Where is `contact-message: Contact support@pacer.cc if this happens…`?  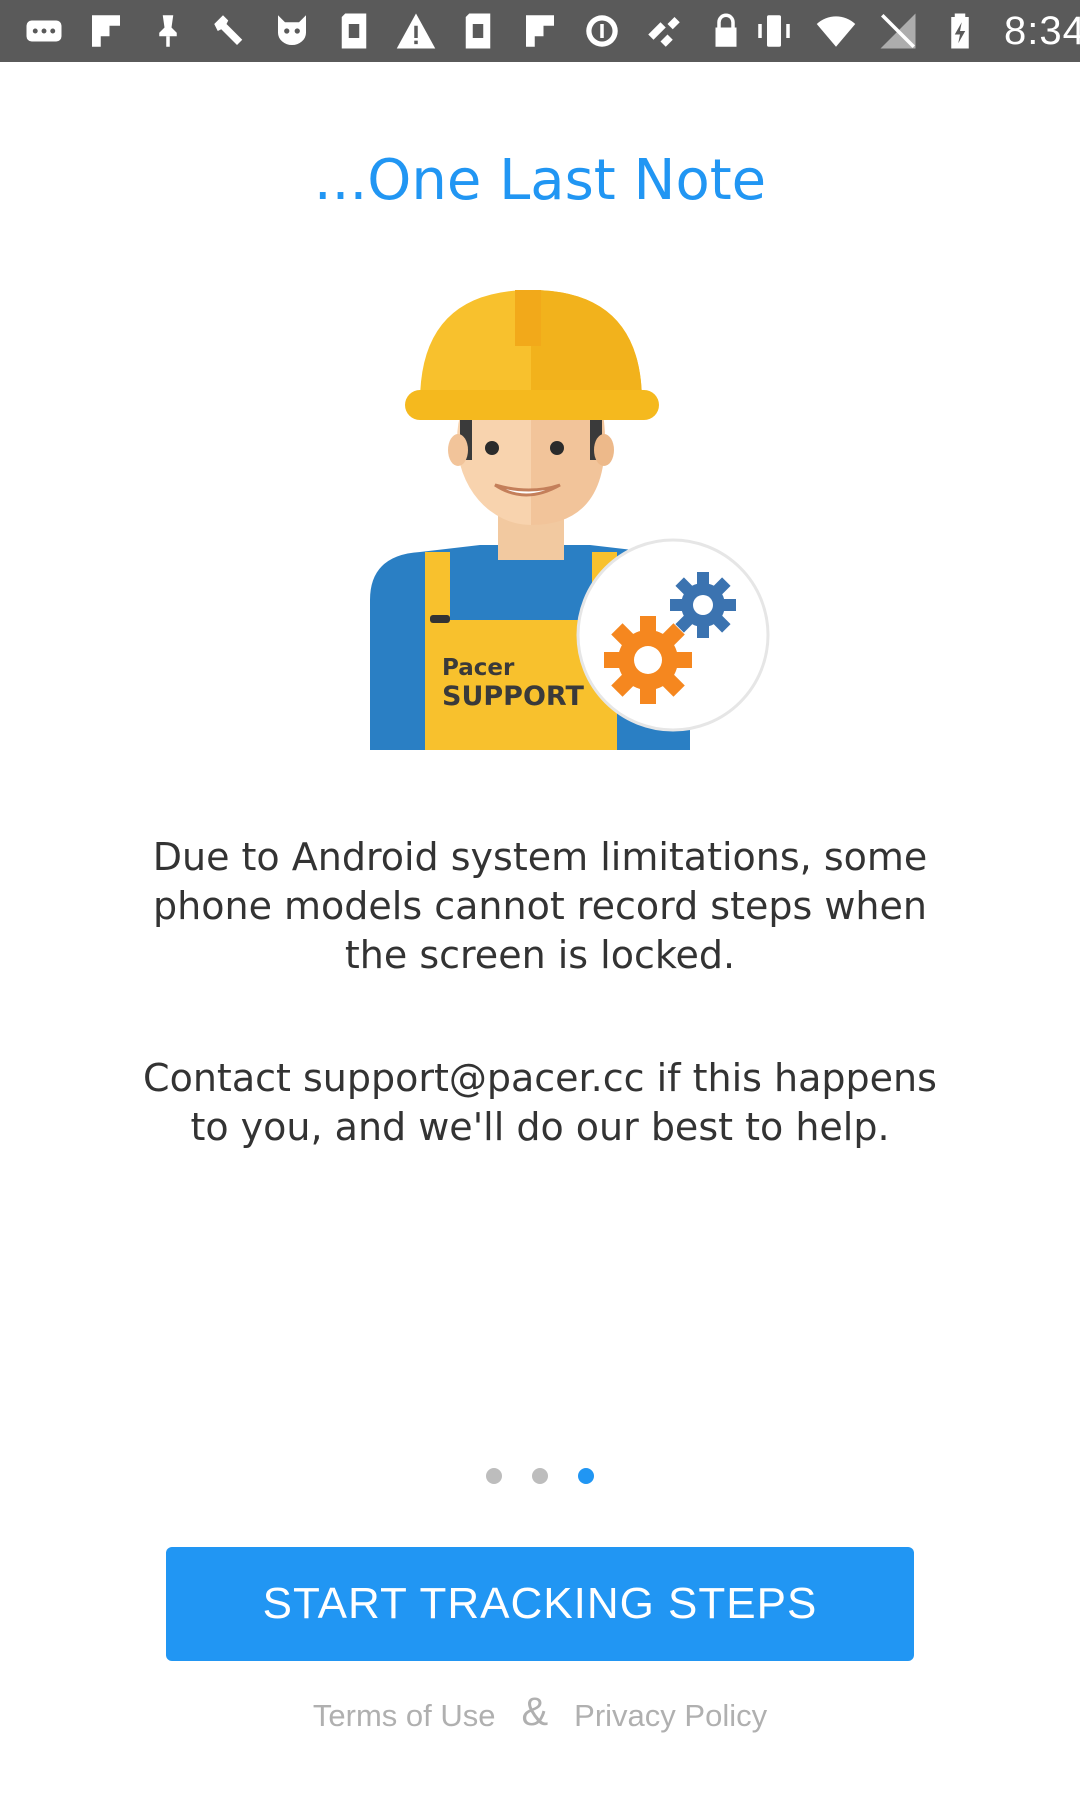
contact-message: Contact support@pacer.cc if this happens… is located at coordinates (540, 1102).